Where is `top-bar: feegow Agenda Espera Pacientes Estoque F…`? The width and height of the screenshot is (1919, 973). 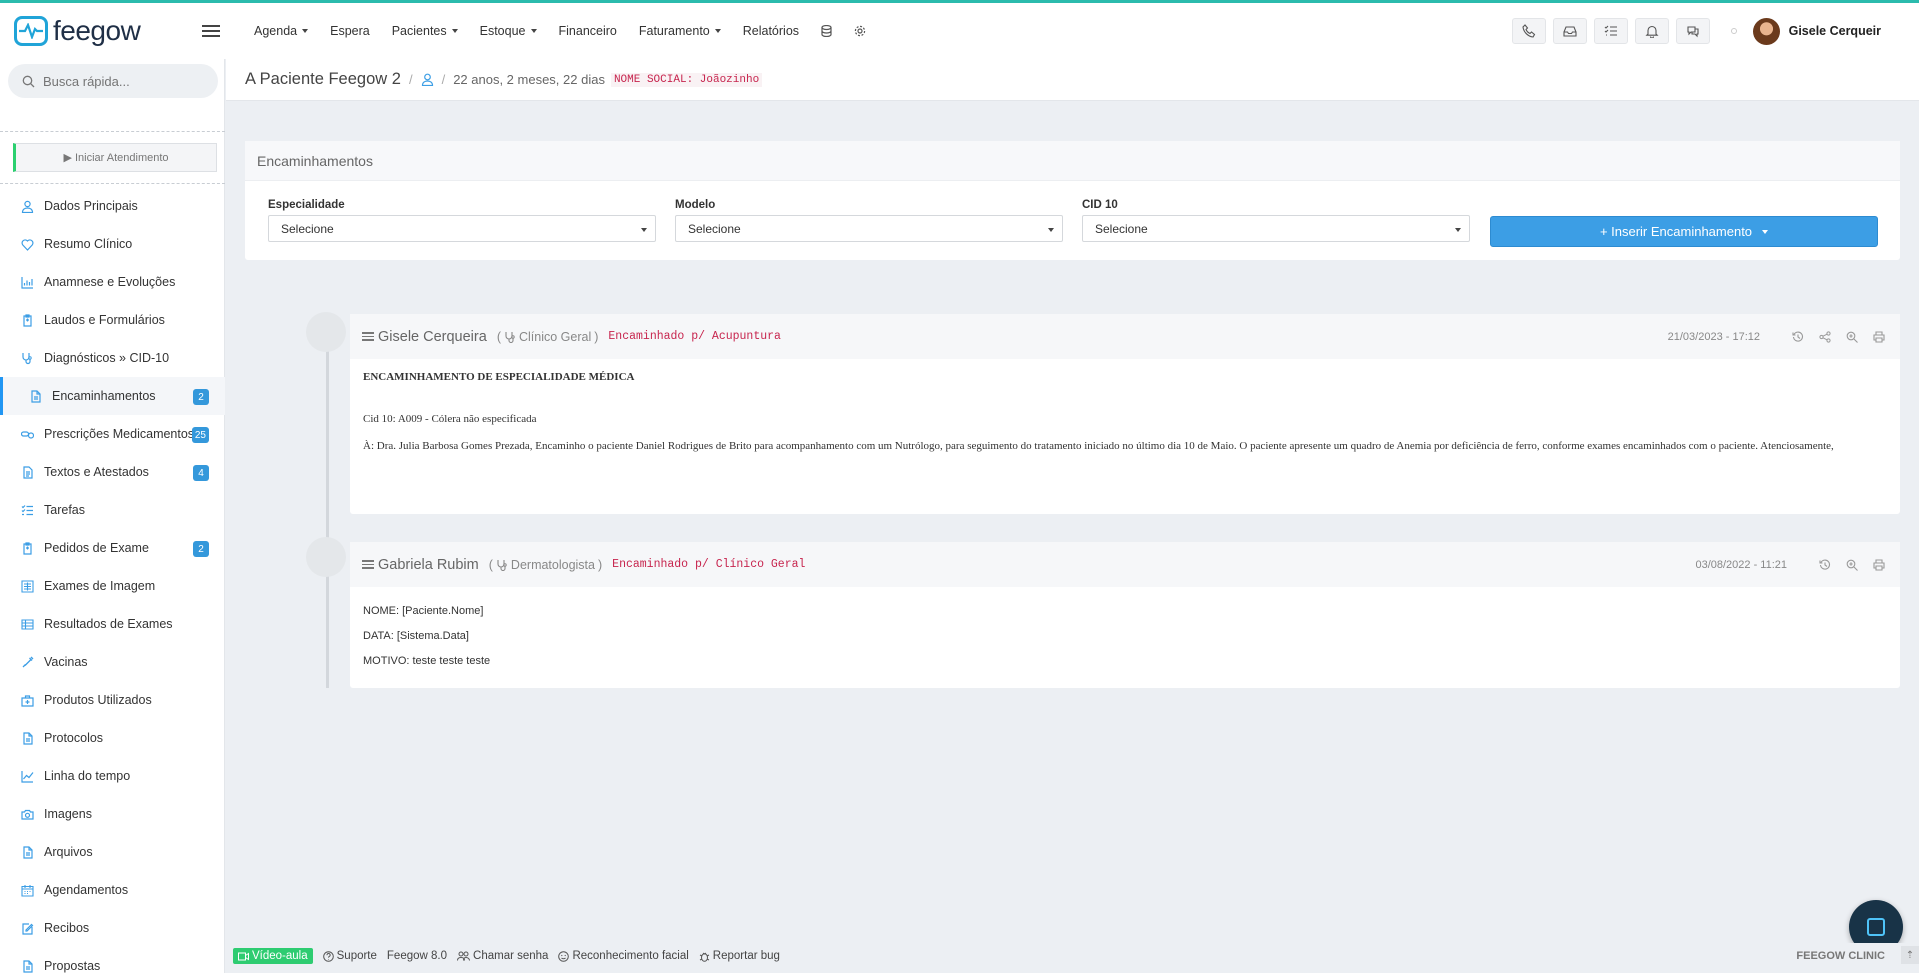 top-bar: feegow Agenda Espera Pacientes Estoque F… is located at coordinates (959, 31).